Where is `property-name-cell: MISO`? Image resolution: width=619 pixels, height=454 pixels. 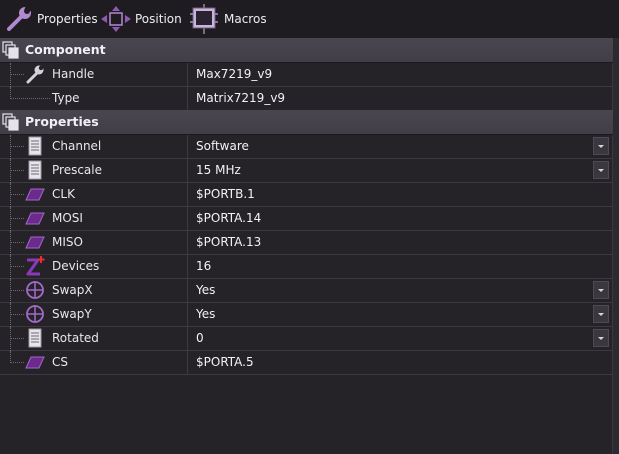 property-name-cell: MISO is located at coordinates (94, 243).